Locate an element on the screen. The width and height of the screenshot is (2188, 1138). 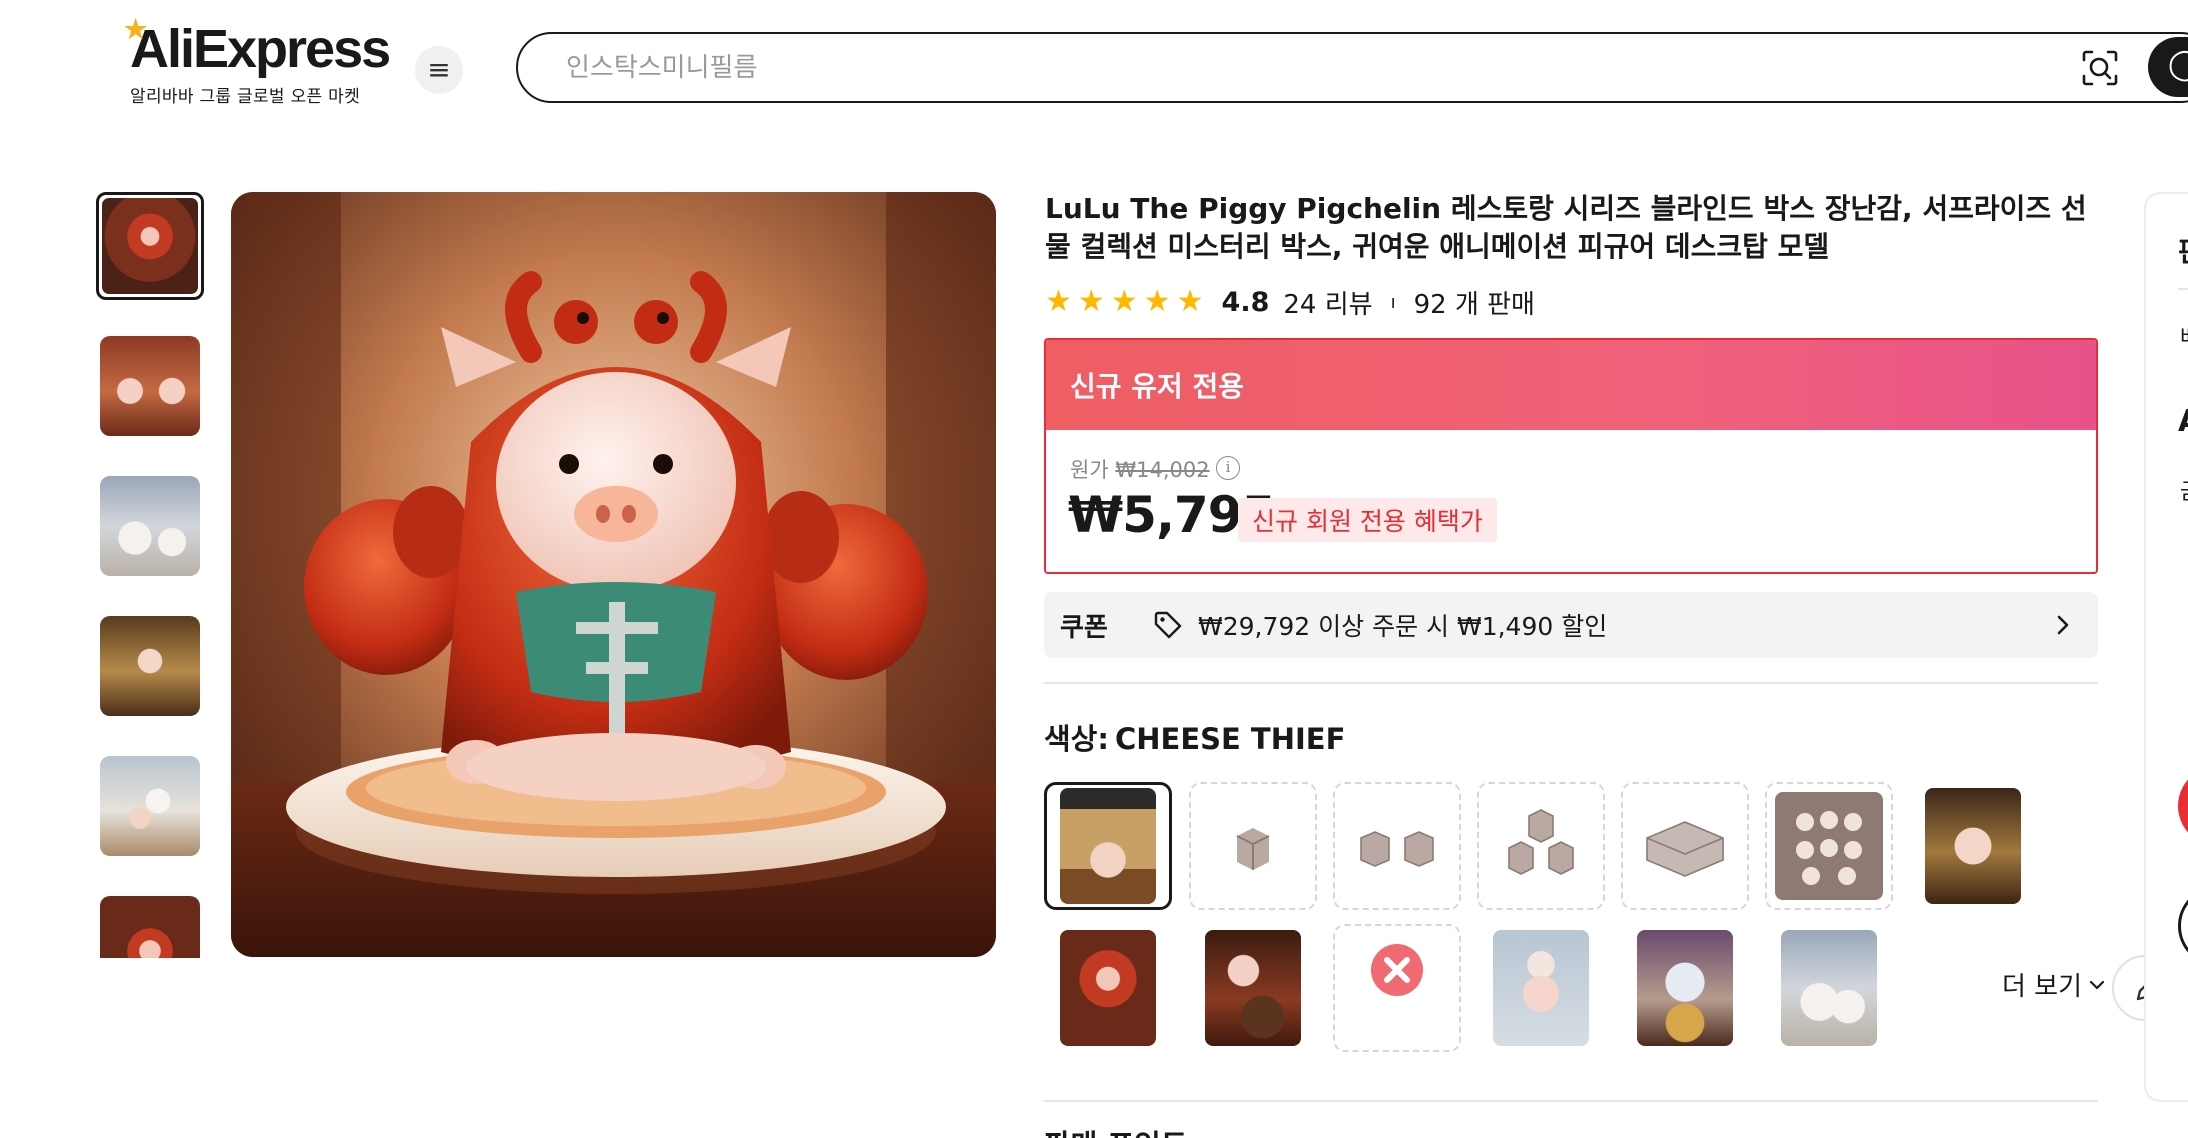
tag-icon is located at coordinates (1168, 625).